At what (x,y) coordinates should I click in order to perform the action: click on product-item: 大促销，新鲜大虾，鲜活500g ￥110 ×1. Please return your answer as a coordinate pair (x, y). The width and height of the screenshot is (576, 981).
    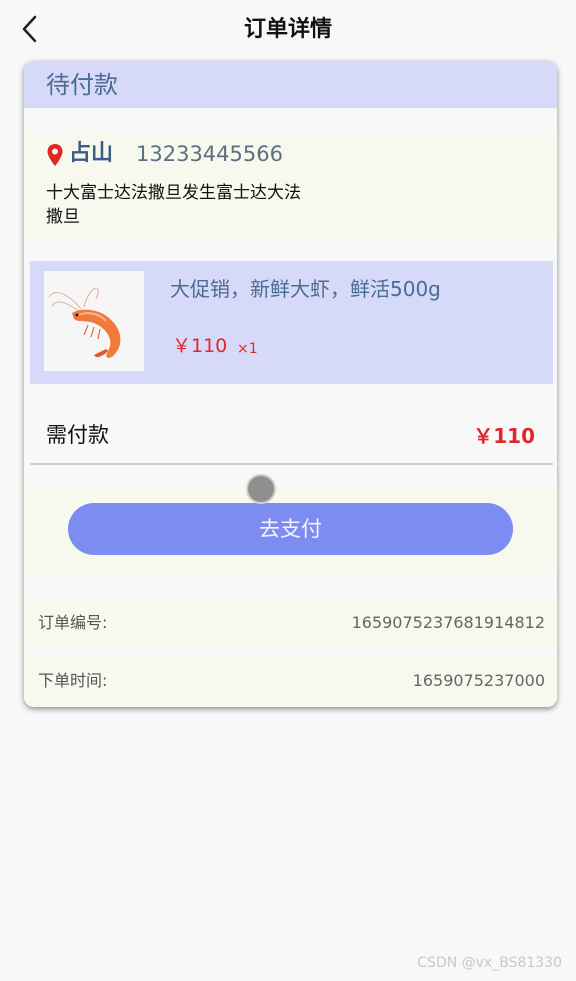
    Looking at the image, I should click on (291, 322).